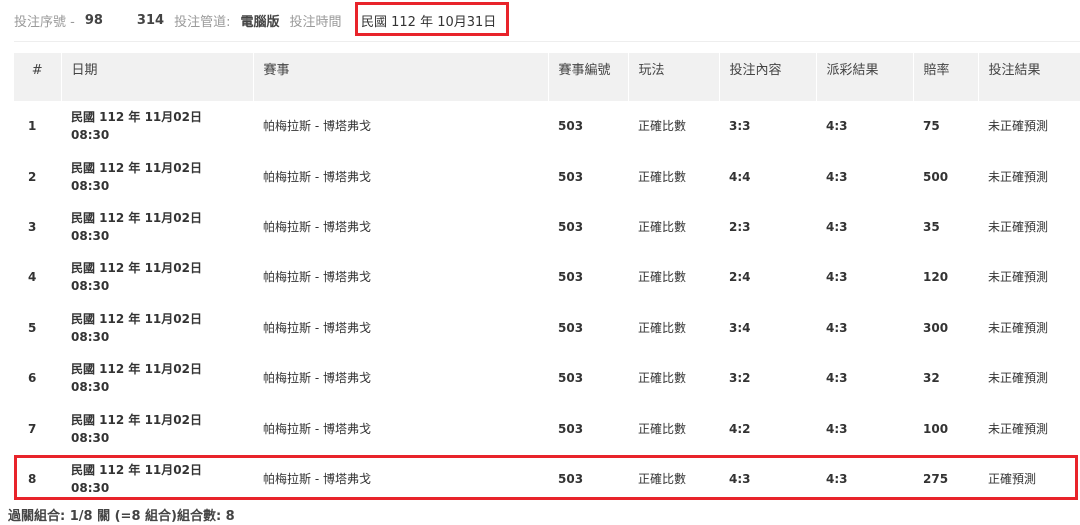 The image size is (1080, 525). What do you see at coordinates (946, 77) in the screenshot?
I see `column-header: 賠率` at bounding box center [946, 77].